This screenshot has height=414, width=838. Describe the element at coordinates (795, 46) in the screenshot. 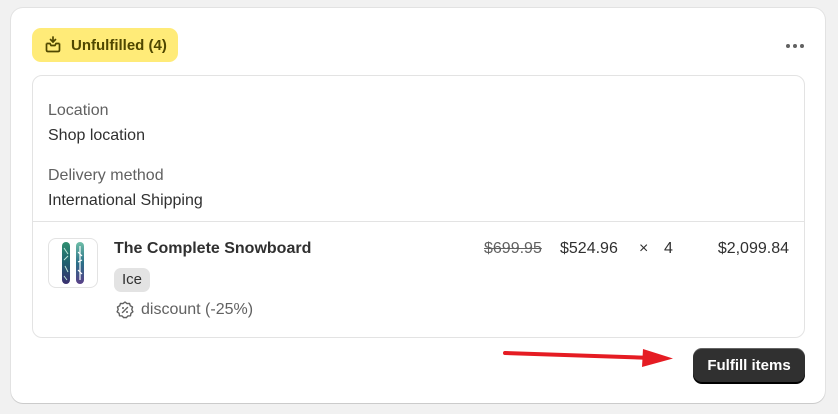

I see `more-actions-button` at that location.